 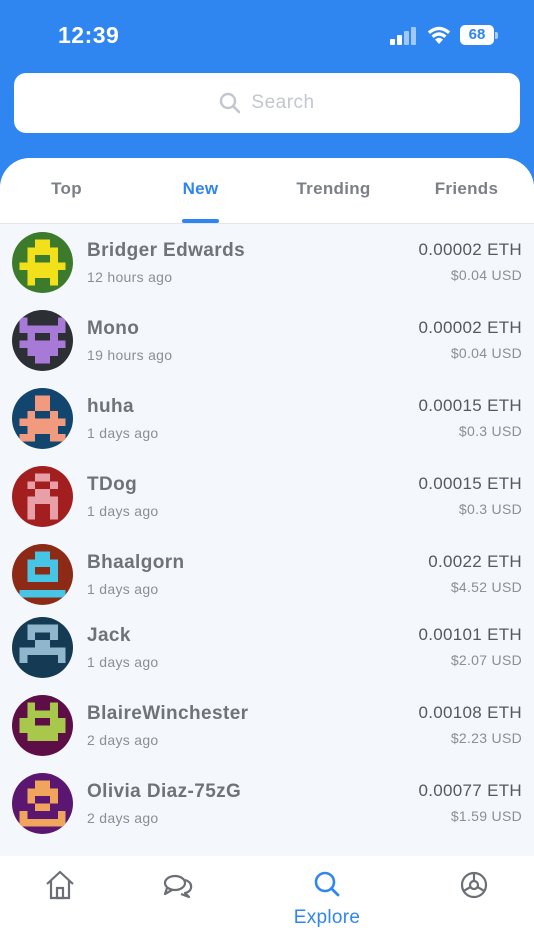 What do you see at coordinates (109, 635) in the screenshot?
I see `user-name: Jack` at bounding box center [109, 635].